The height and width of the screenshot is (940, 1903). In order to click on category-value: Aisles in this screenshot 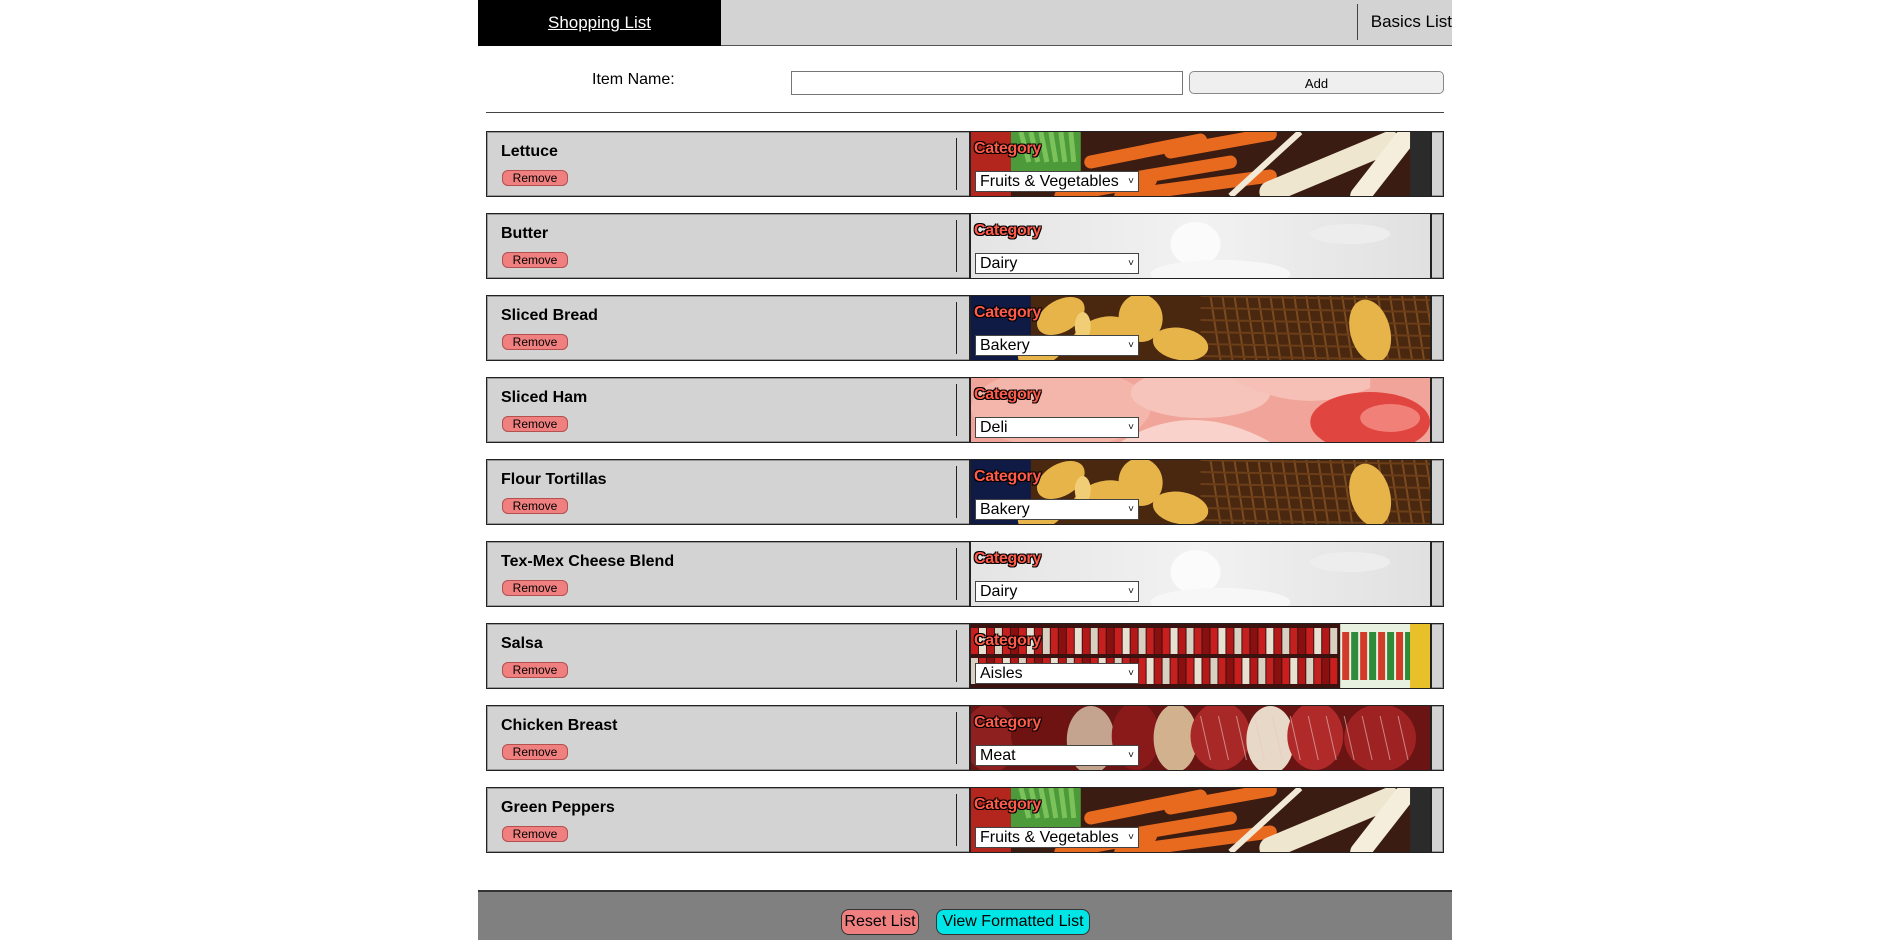, I will do `click(1001, 673)`.